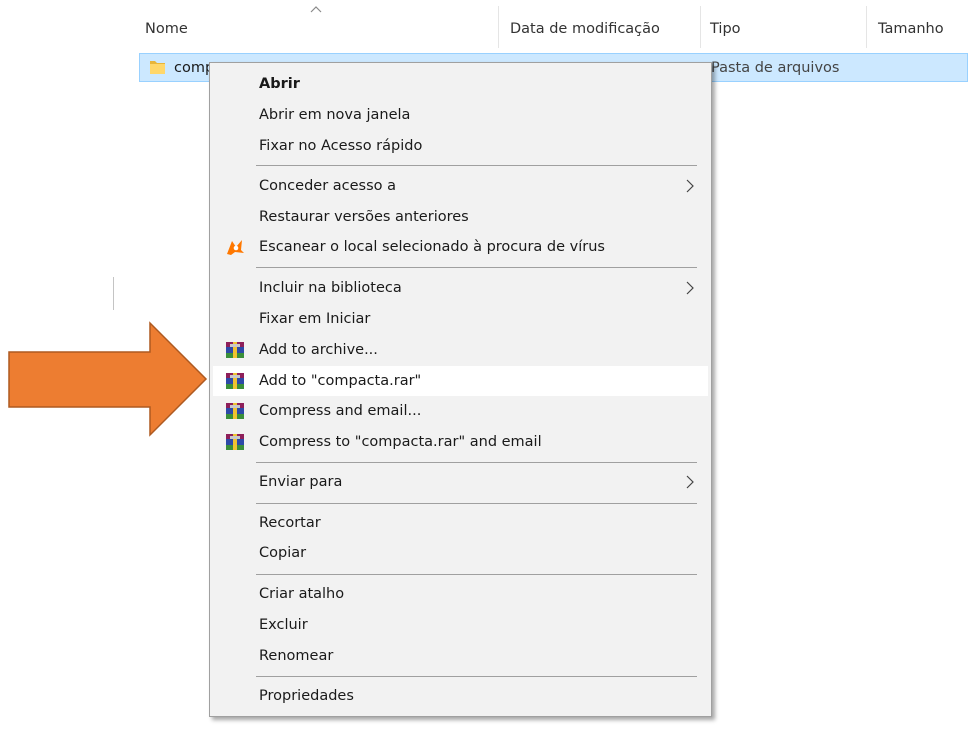 This screenshot has width=968, height=736. Describe the element at coordinates (460, 288) in the screenshot. I see `menu-item-include-library: Incluir na biblioteca` at that location.